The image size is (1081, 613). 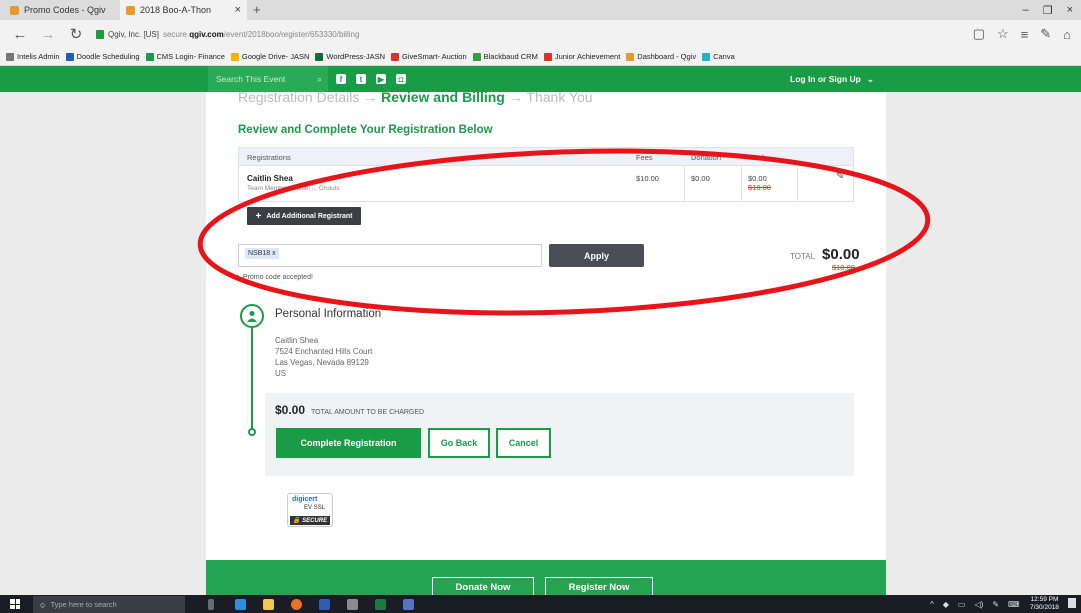 What do you see at coordinates (352, 604) in the screenshot?
I see `app-icon` at bounding box center [352, 604].